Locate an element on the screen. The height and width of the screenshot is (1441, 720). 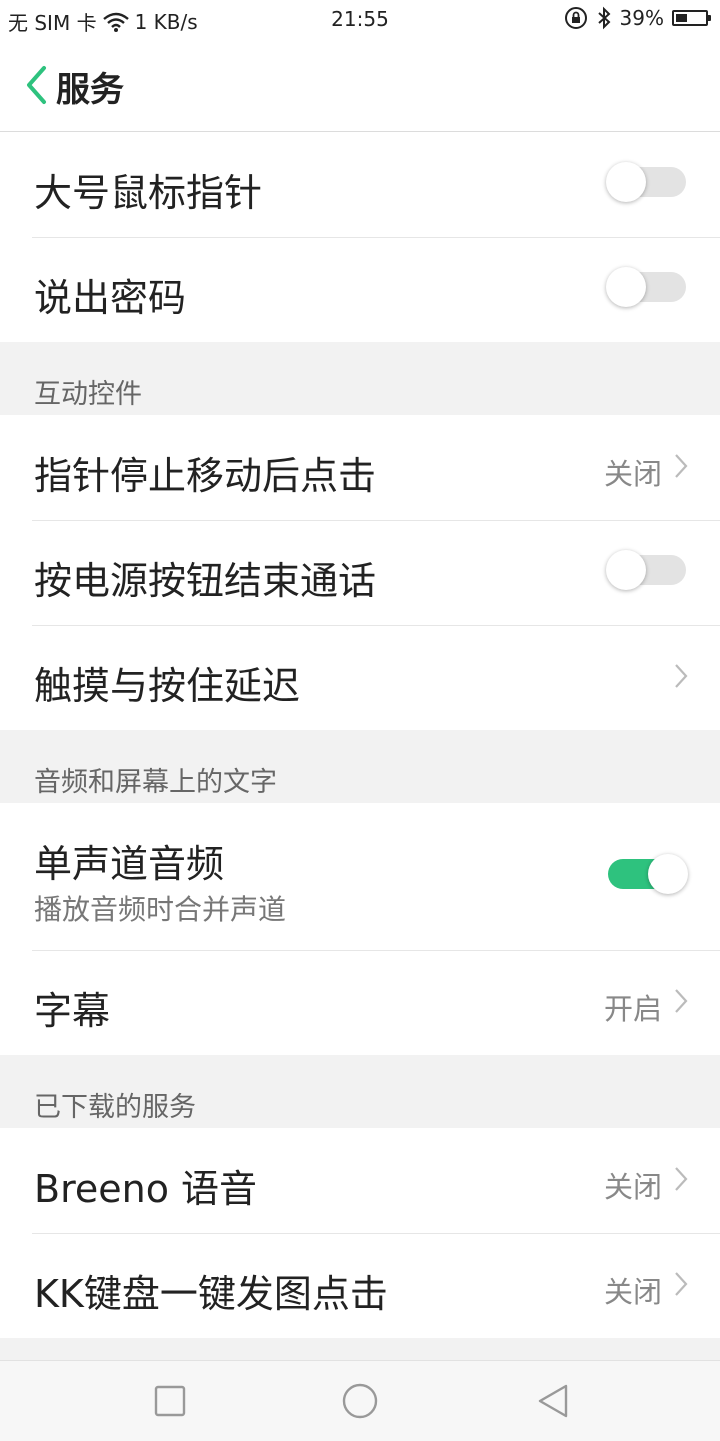
setting-title: 指针停止移动后点击 is located at coordinates (205, 476).